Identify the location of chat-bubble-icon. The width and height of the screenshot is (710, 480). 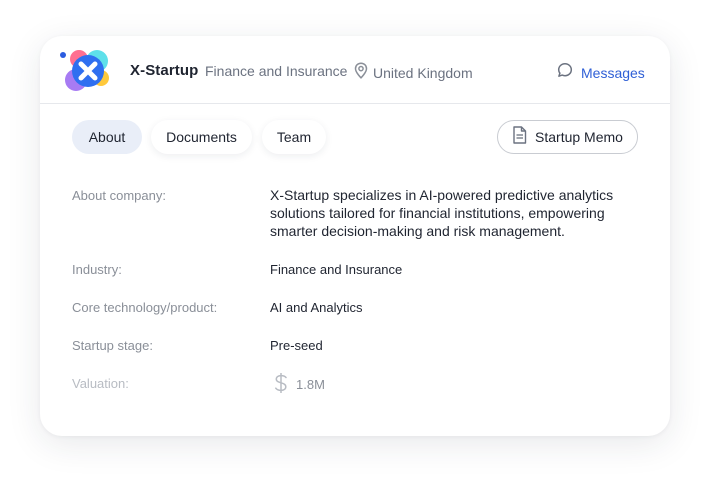
(565, 72).